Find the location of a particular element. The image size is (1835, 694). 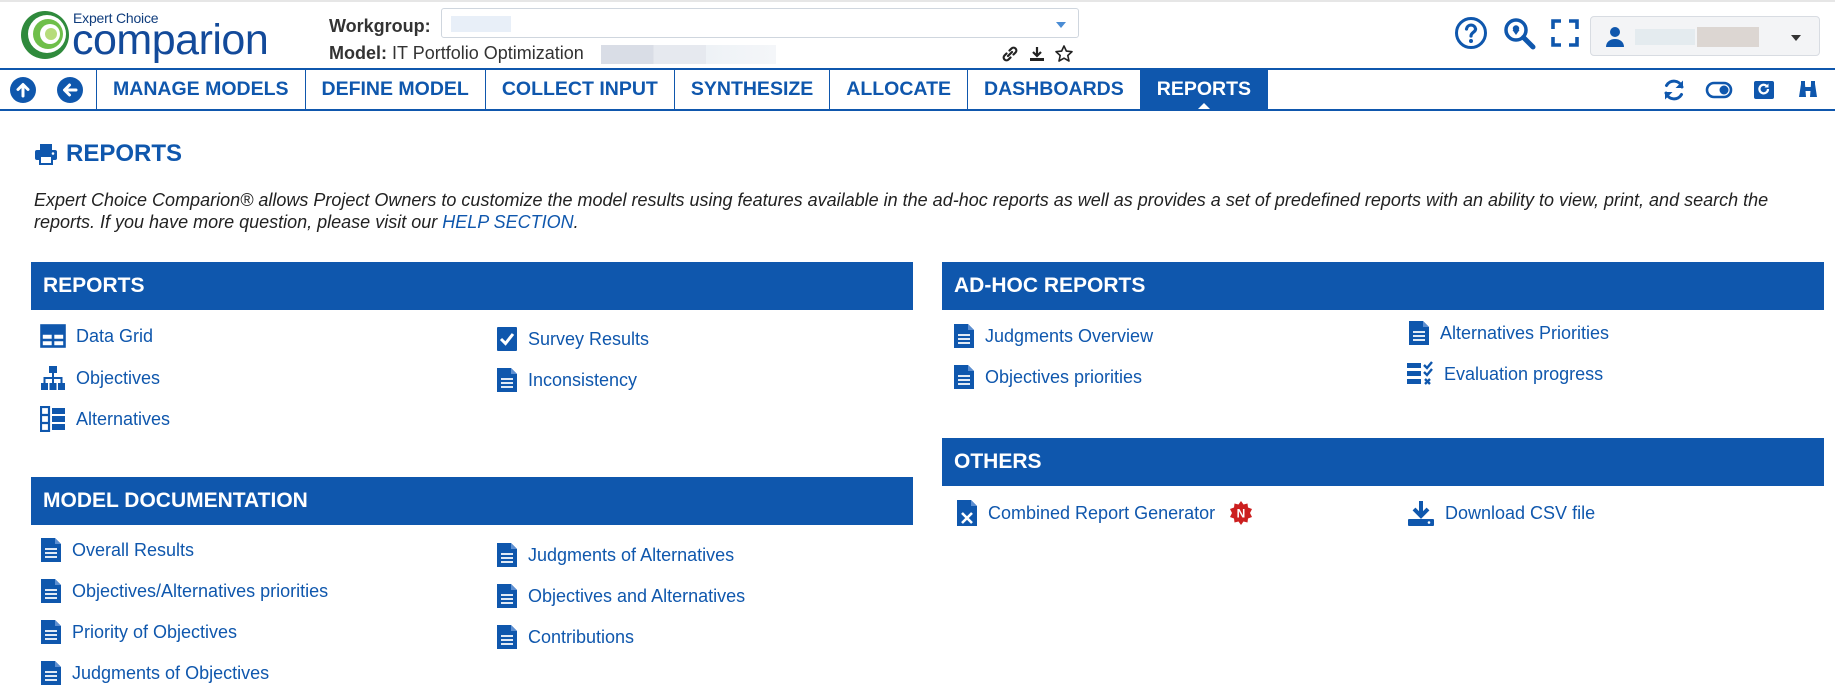

user-avatar-redacted is located at coordinates (1728, 37).